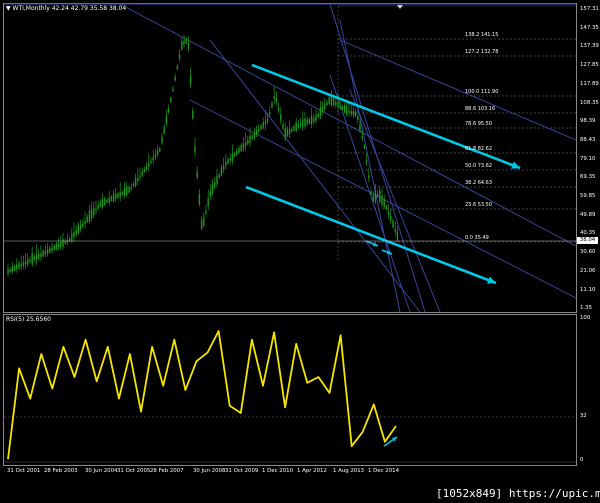 The height and width of the screenshot is (503, 600). I want to click on price-axis-label: 49.89, so click(588, 214).